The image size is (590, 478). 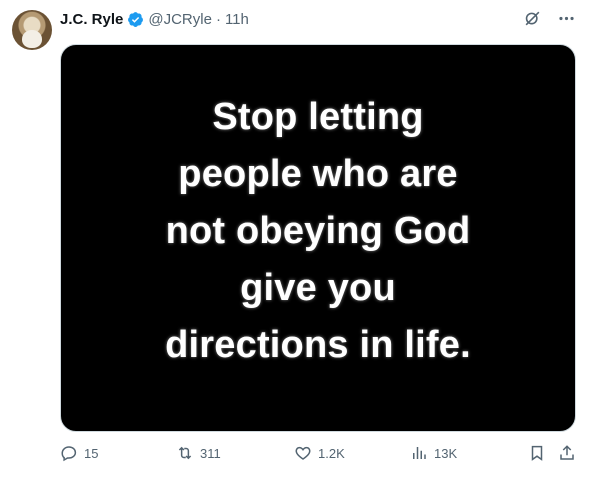 I want to click on grok-icon, so click(x=532, y=18).